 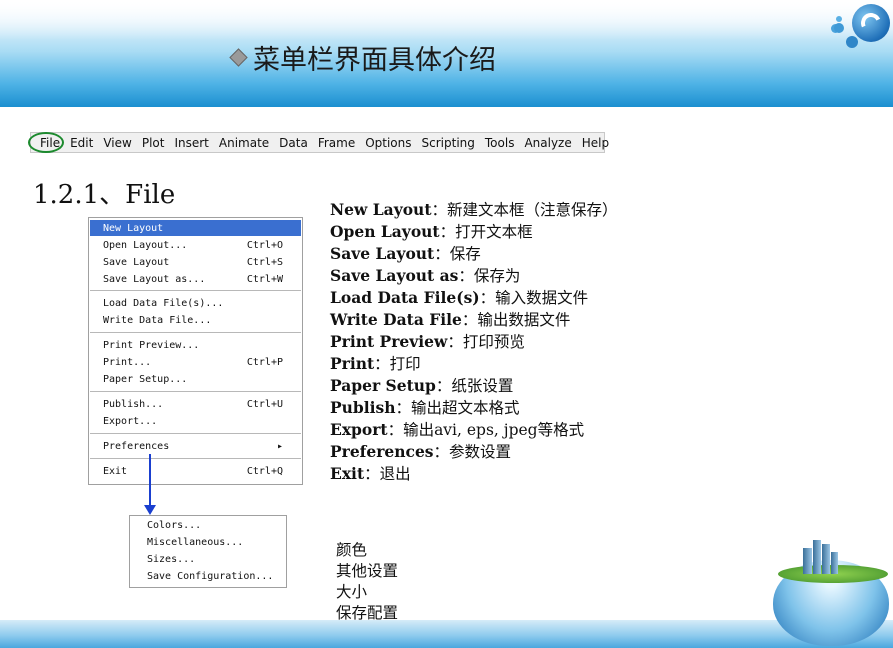 What do you see at coordinates (150, 480) in the screenshot?
I see `arrow-line` at bounding box center [150, 480].